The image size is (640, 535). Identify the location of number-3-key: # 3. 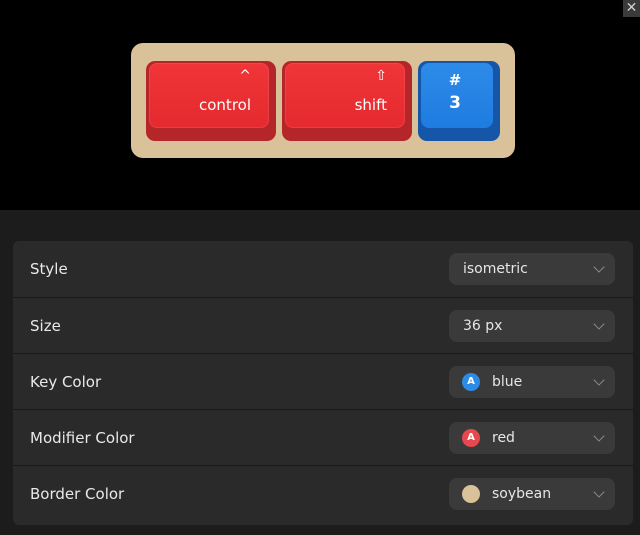
(459, 101).